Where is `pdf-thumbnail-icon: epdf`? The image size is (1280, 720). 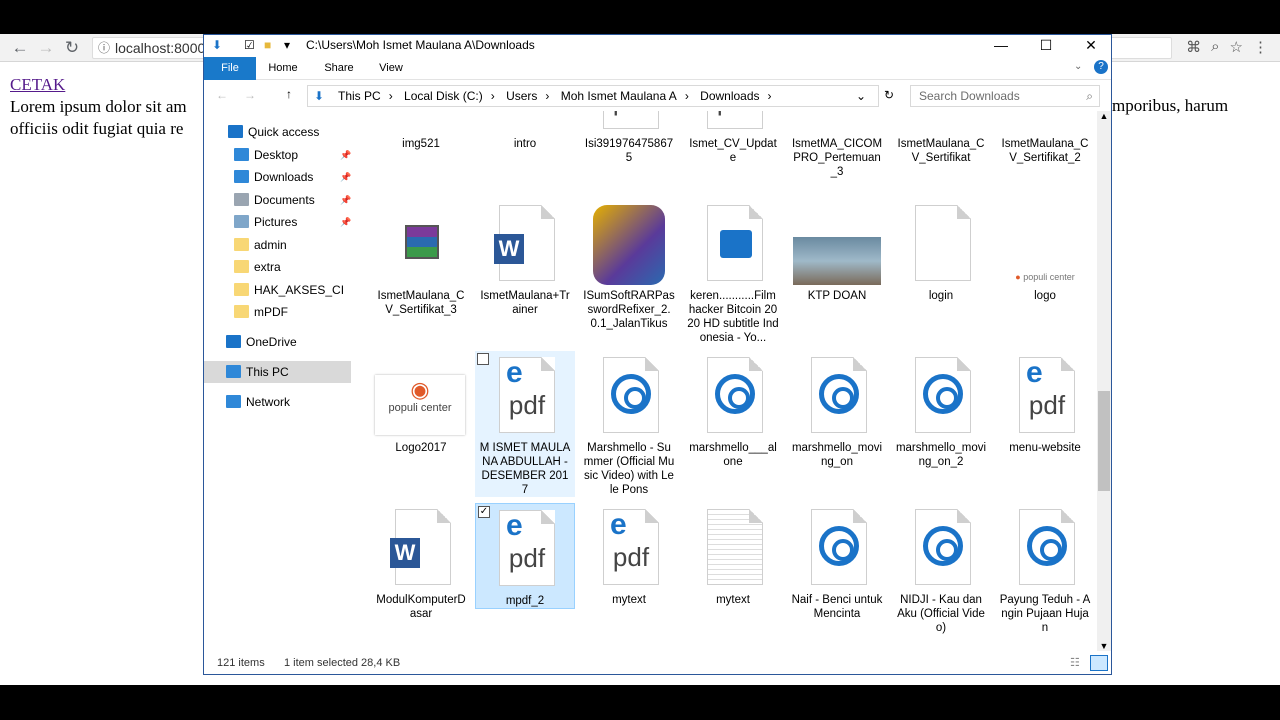
pdf-thumbnail-icon: epdf is located at coordinates (525, 396).